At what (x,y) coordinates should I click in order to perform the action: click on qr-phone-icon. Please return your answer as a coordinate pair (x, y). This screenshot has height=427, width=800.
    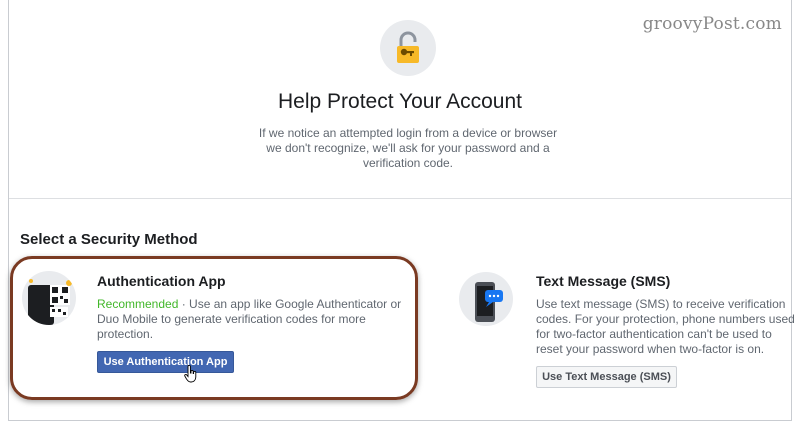
    Looking at the image, I should click on (49, 298).